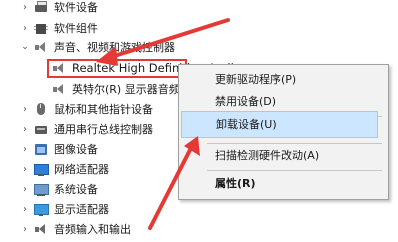 The width and height of the screenshot is (398, 242). Describe the element at coordinates (163, 42) in the screenshot. I see `arrow-to-selected-item` at that location.